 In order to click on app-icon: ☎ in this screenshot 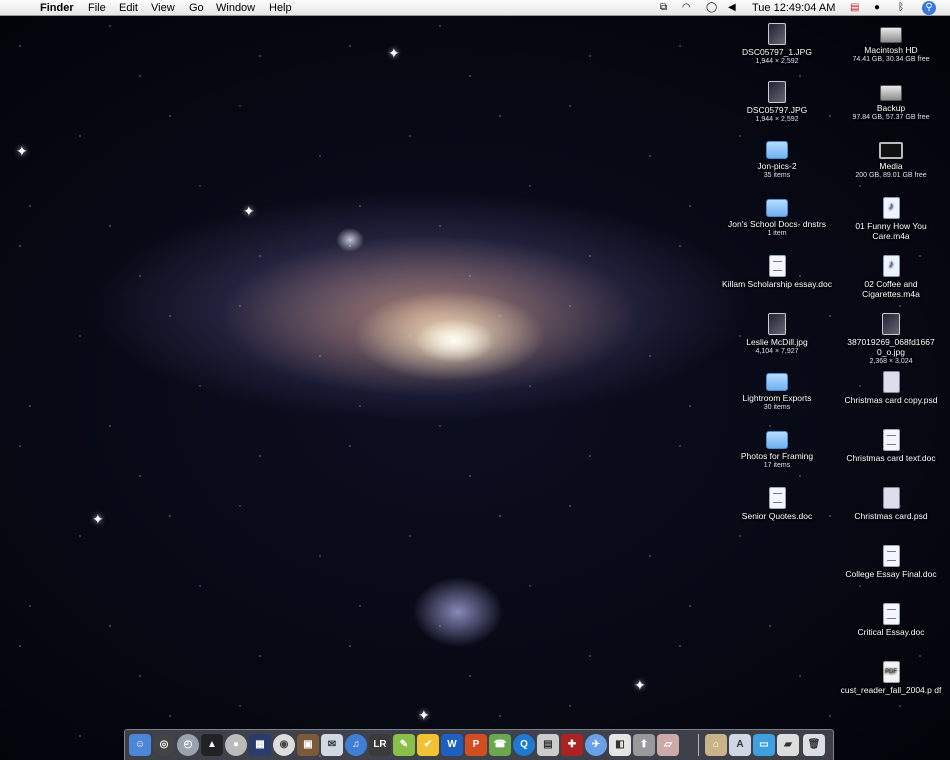, I will do `click(500, 745)`.